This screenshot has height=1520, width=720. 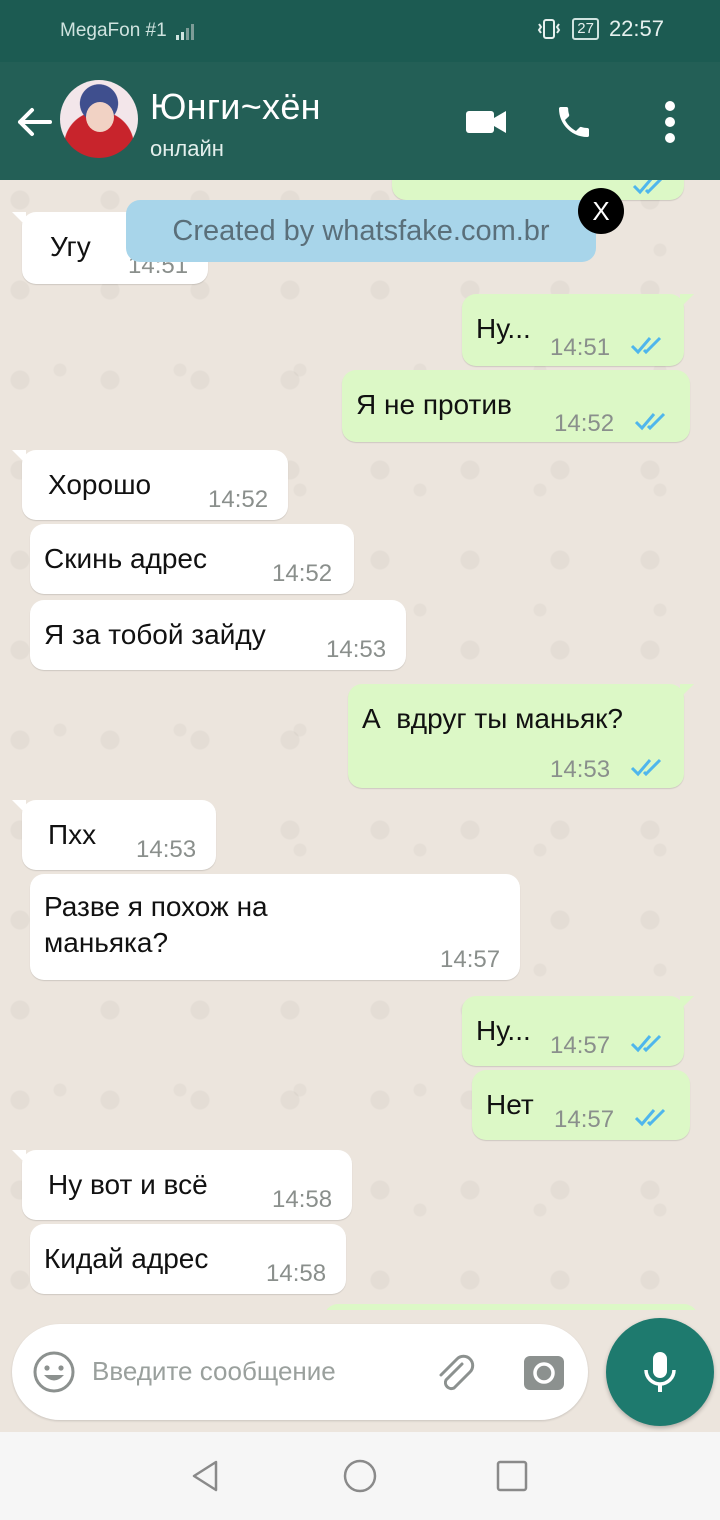 I want to click on more-vertical-icon, so click(x=670, y=122).